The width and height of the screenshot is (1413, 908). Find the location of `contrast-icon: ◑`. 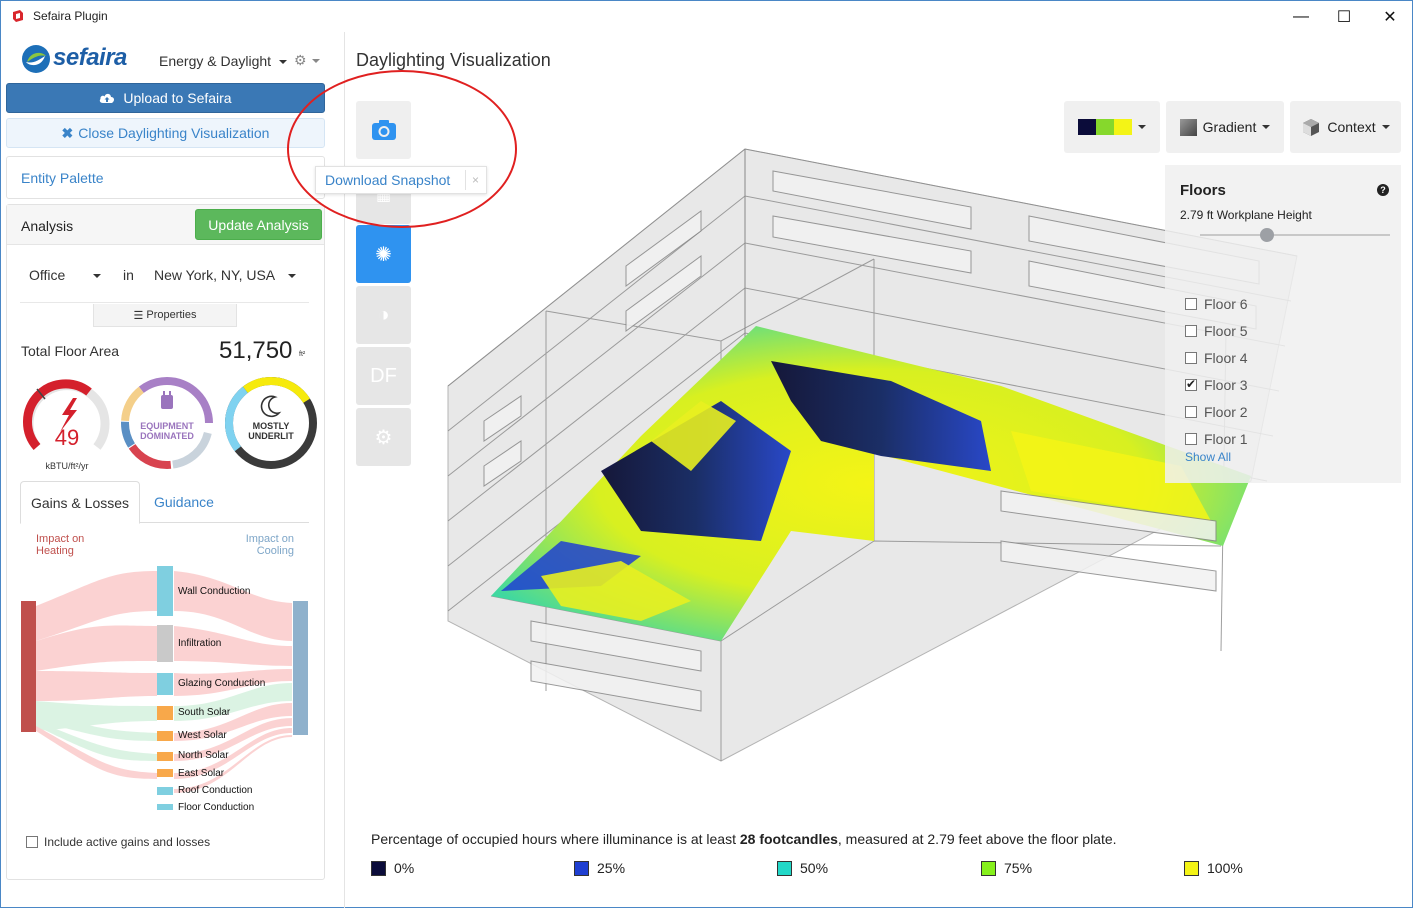

contrast-icon: ◑ is located at coordinates (383, 314).